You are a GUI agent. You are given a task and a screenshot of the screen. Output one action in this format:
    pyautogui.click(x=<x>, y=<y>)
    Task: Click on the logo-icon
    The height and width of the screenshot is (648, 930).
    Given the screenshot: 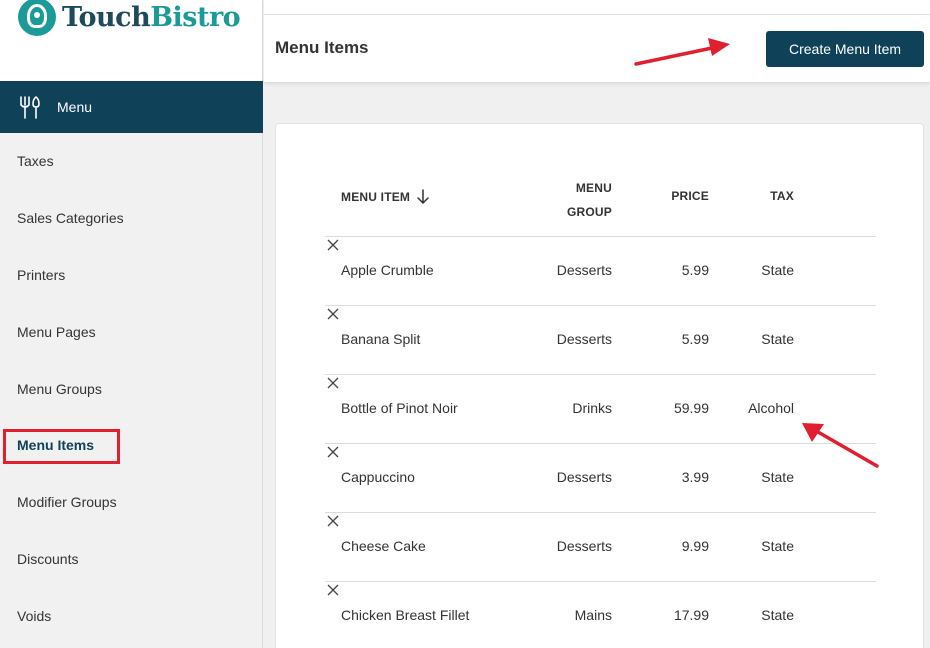 What is the action you would take?
    pyautogui.click(x=37, y=18)
    